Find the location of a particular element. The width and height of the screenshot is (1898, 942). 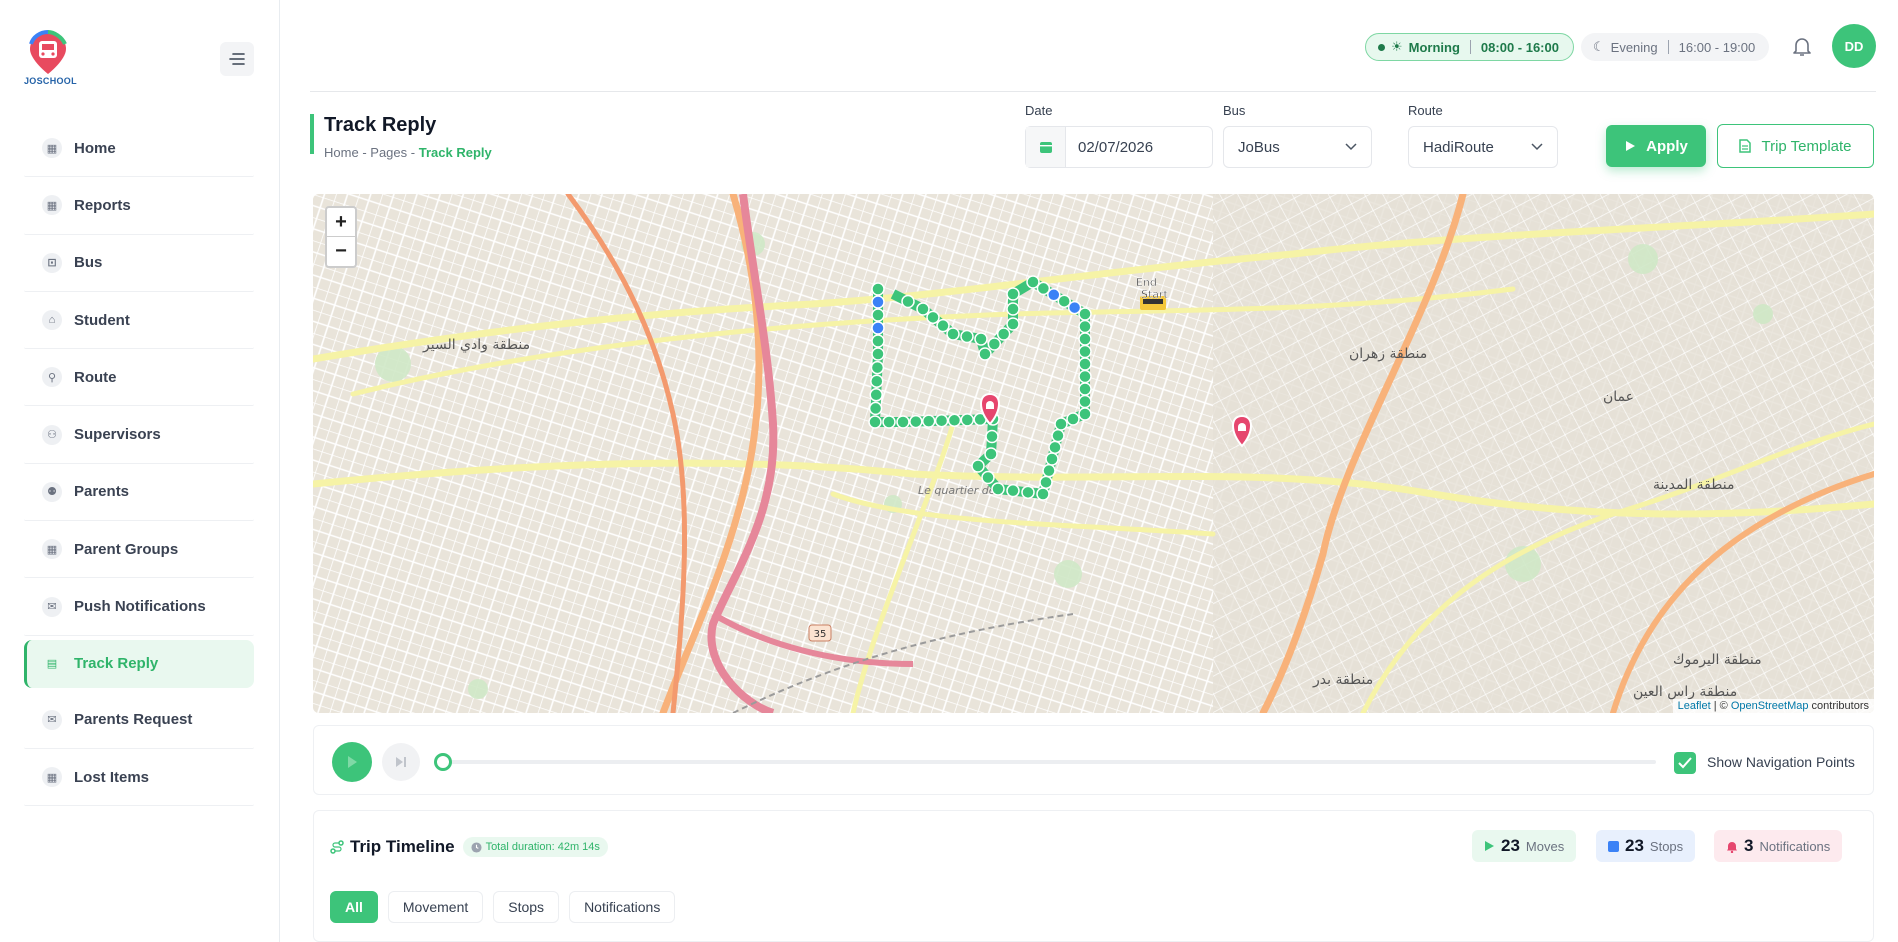

sidebar-item-lost-items: ▦ Lost Items is located at coordinates (139, 778).